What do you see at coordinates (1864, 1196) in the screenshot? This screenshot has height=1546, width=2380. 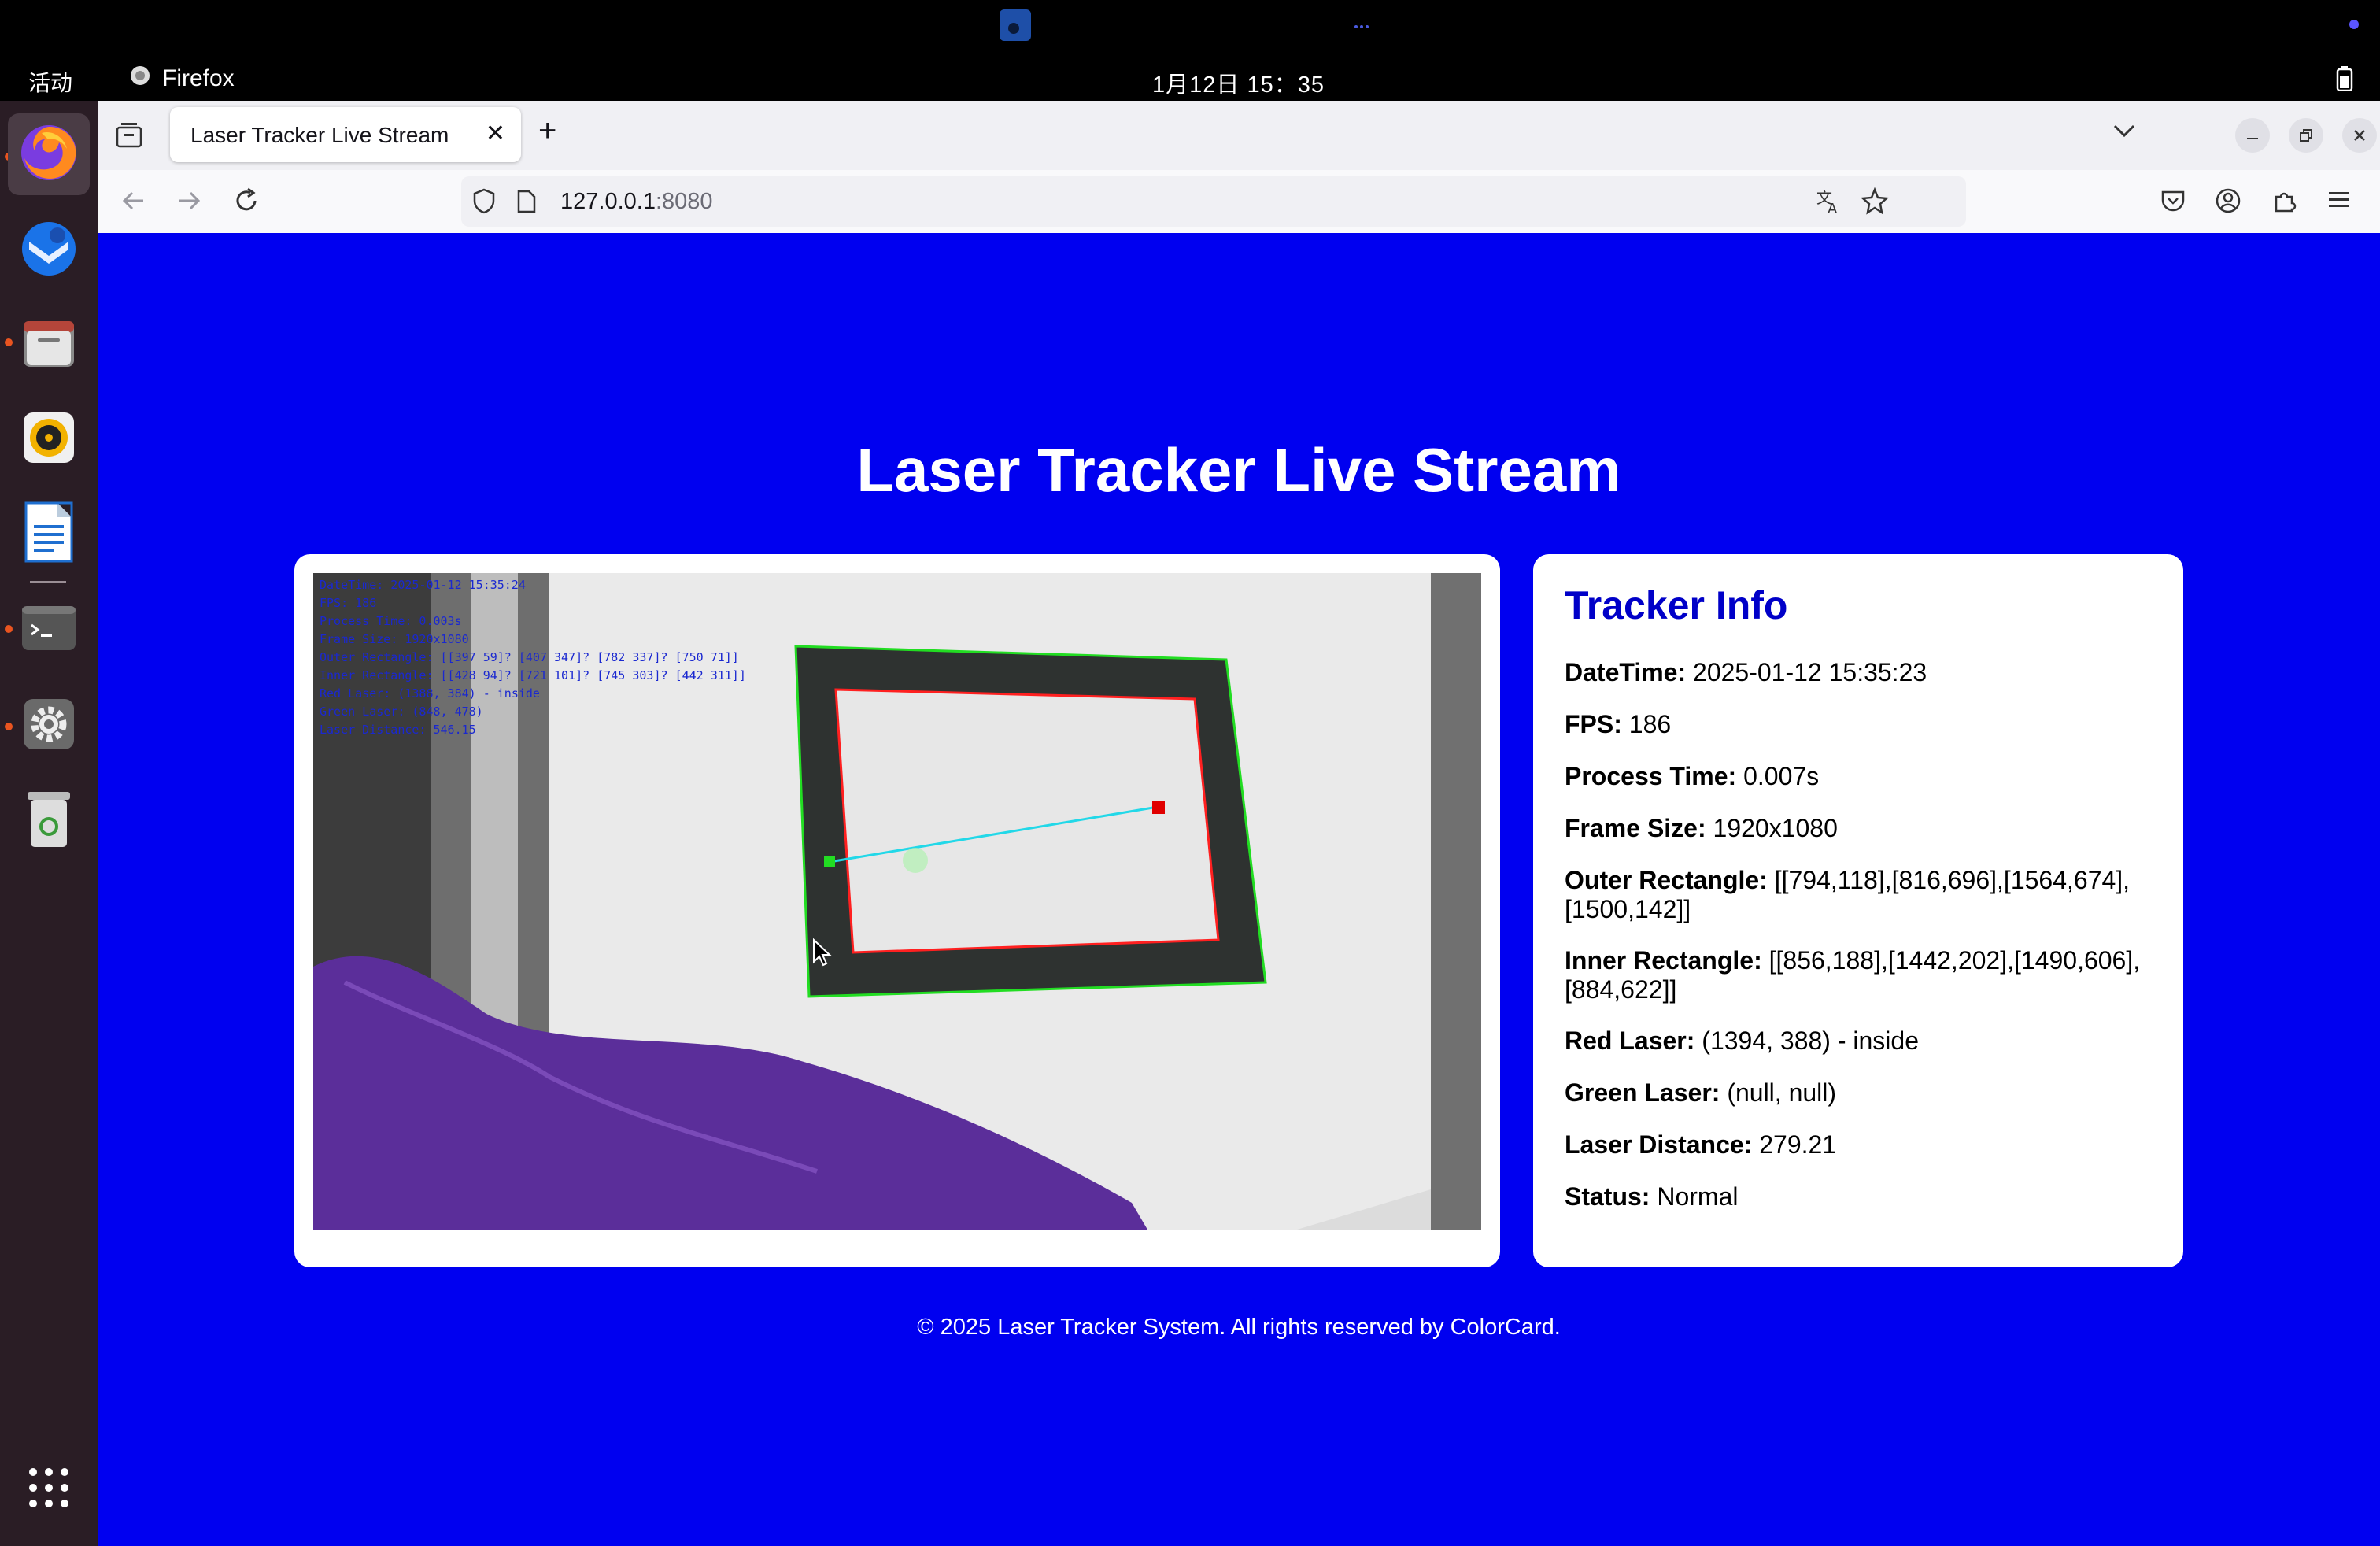 I see `info-row-status: Status: Normal` at bounding box center [1864, 1196].